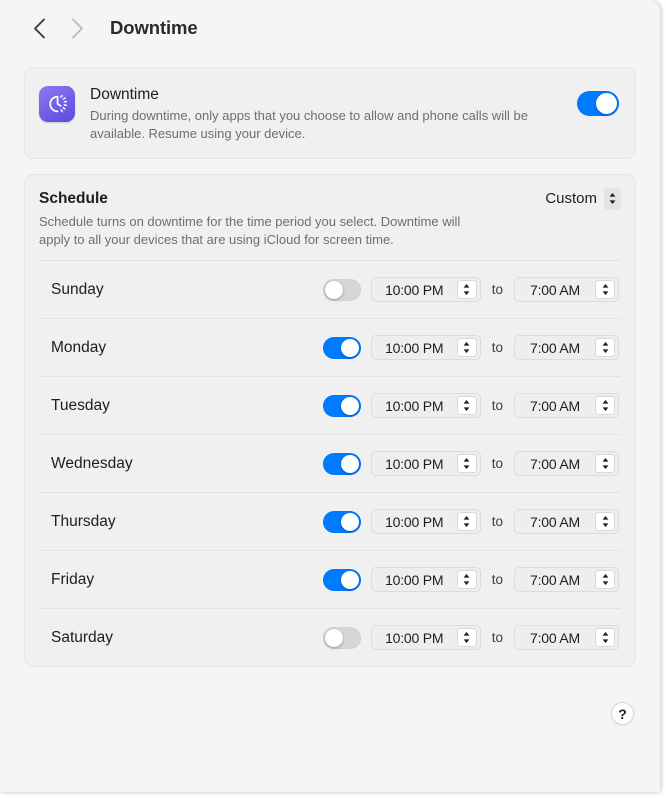 Image resolution: width=666 pixels, height=798 pixels. Describe the element at coordinates (77, 289) in the screenshot. I see `day-label: Sunday` at that location.